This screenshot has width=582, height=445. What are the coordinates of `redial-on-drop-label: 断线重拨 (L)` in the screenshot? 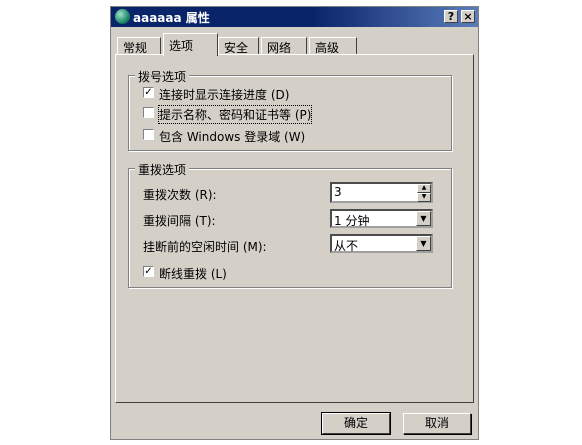 It's located at (193, 274).